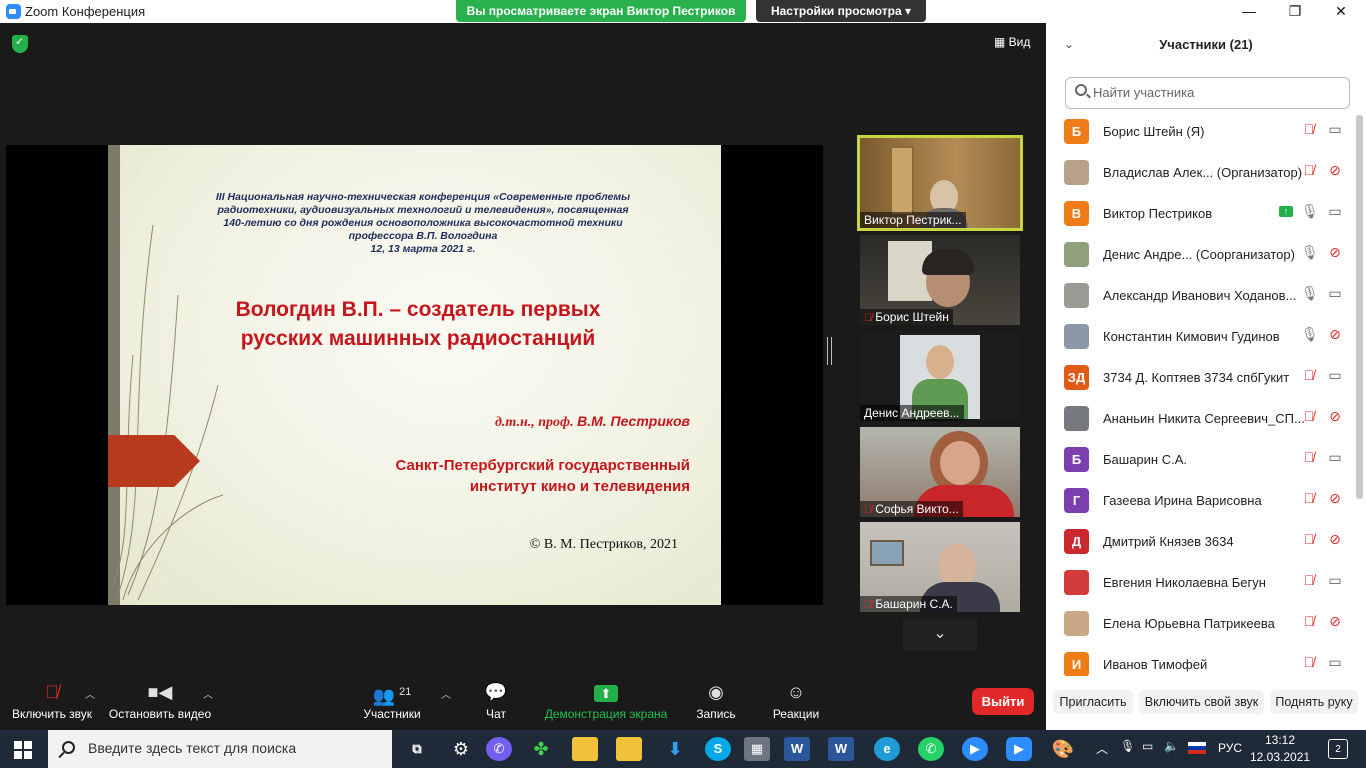 The image size is (1366, 768). What do you see at coordinates (1201, 254) in the screenshot?
I see `participant-row: Денис Андре... (Соорганизатор) 🎙 ⊘` at bounding box center [1201, 254].